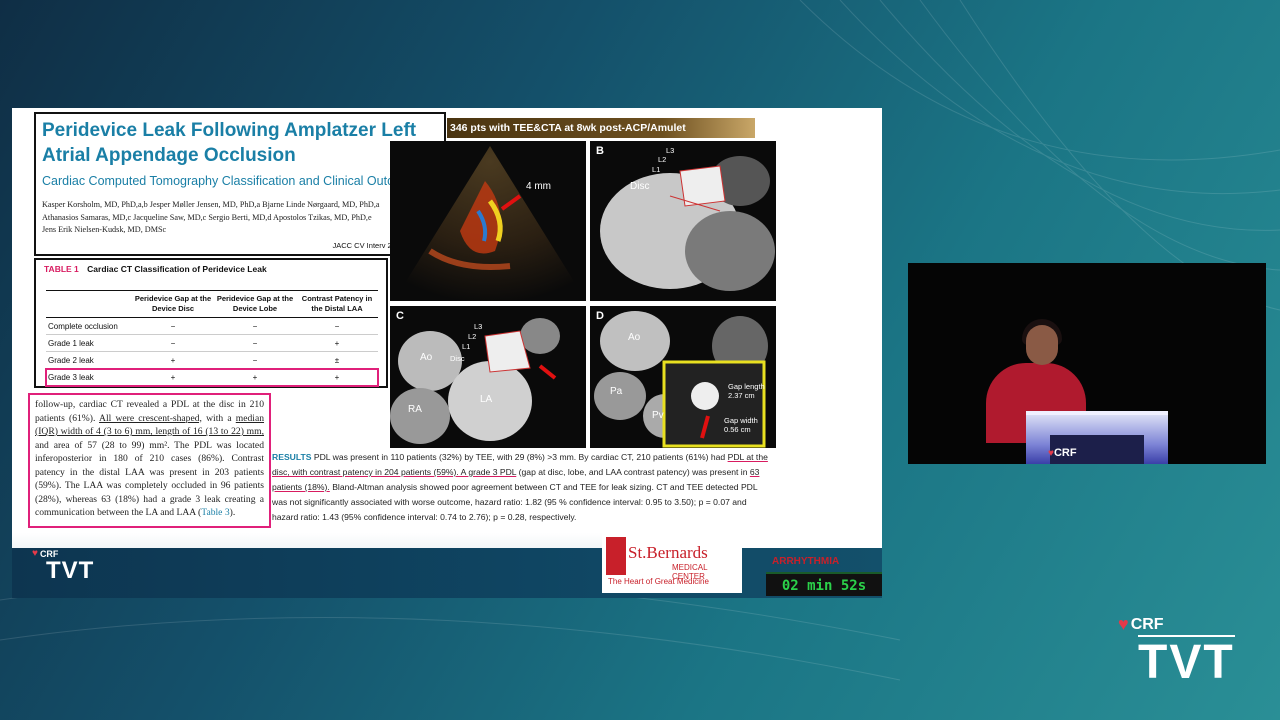 This screenshot has height=720, width=1280. Describe the element at coordinates (292, 457) in the screenshot. I see `results-heading: RESULTS` at that location.